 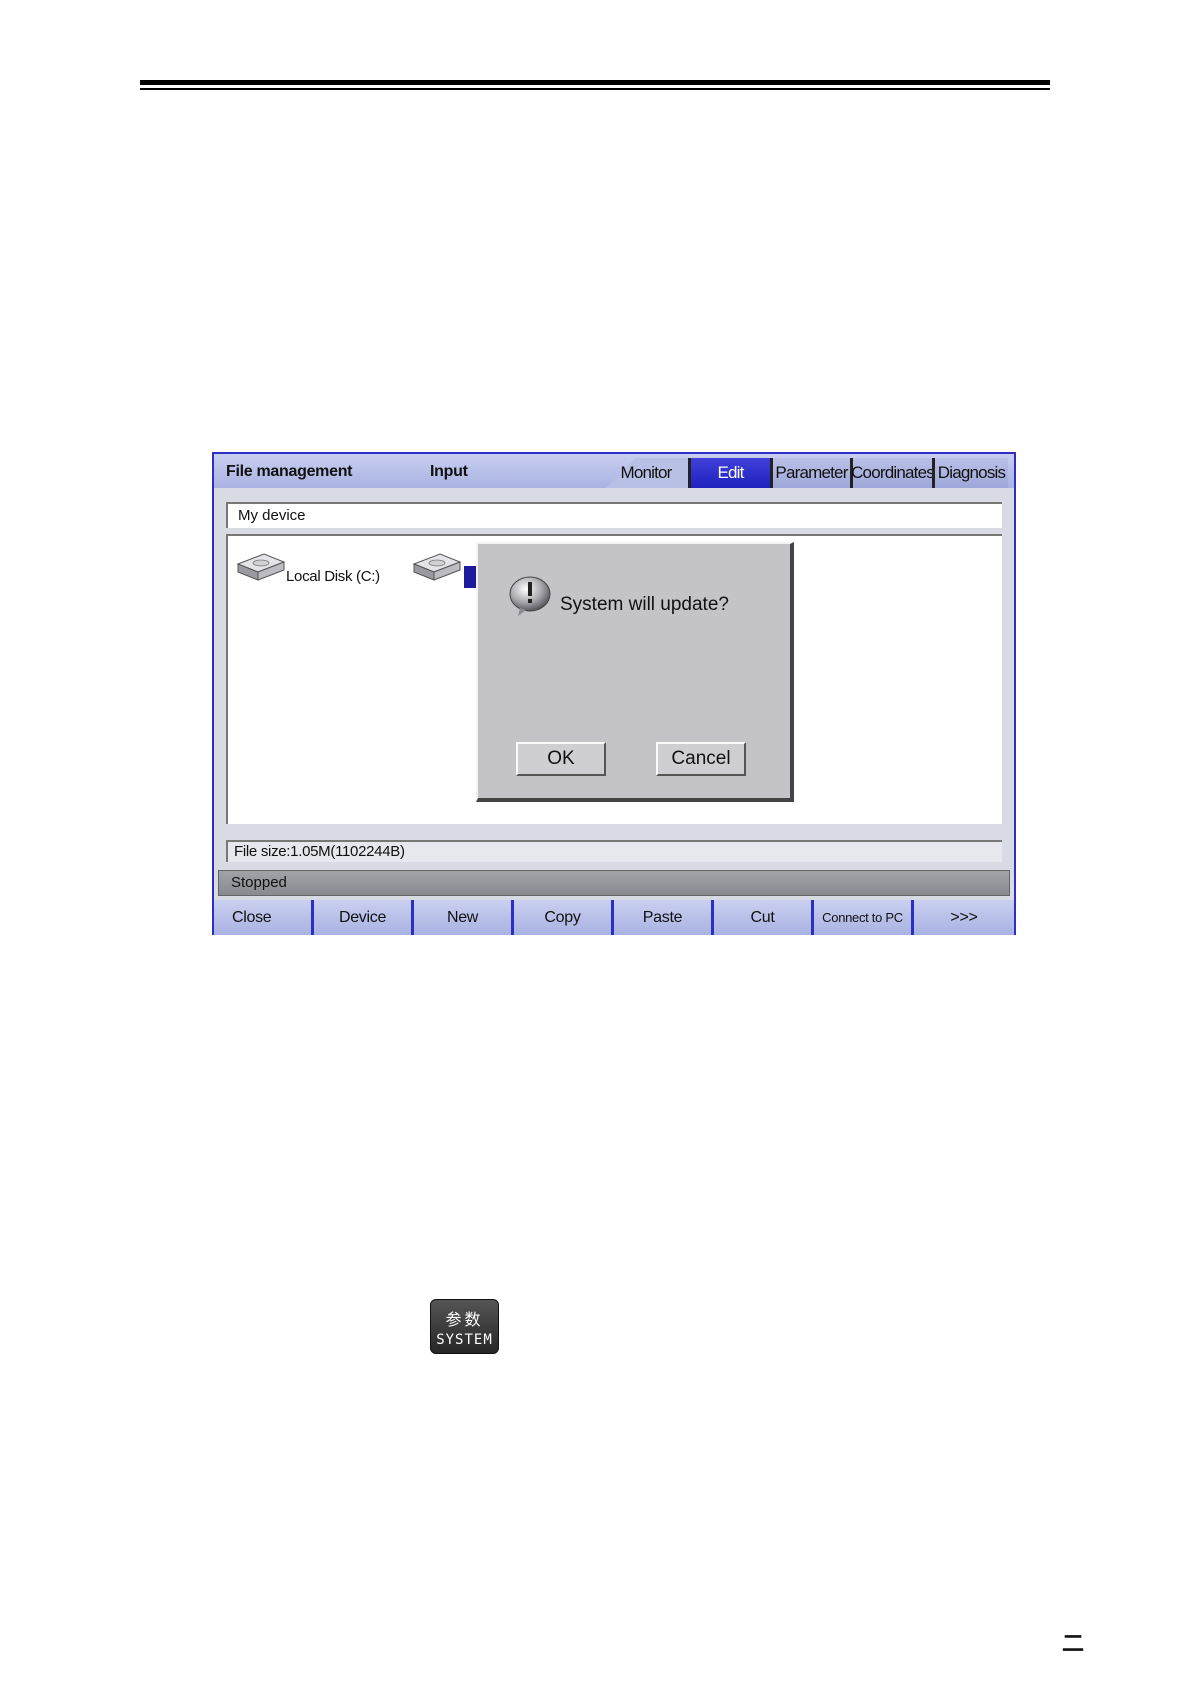 What do you see at coordinates (464, 1340) in the screenshot?
I see `system-key-en-label: SYSTEM` at bounding box center [464, 1340].